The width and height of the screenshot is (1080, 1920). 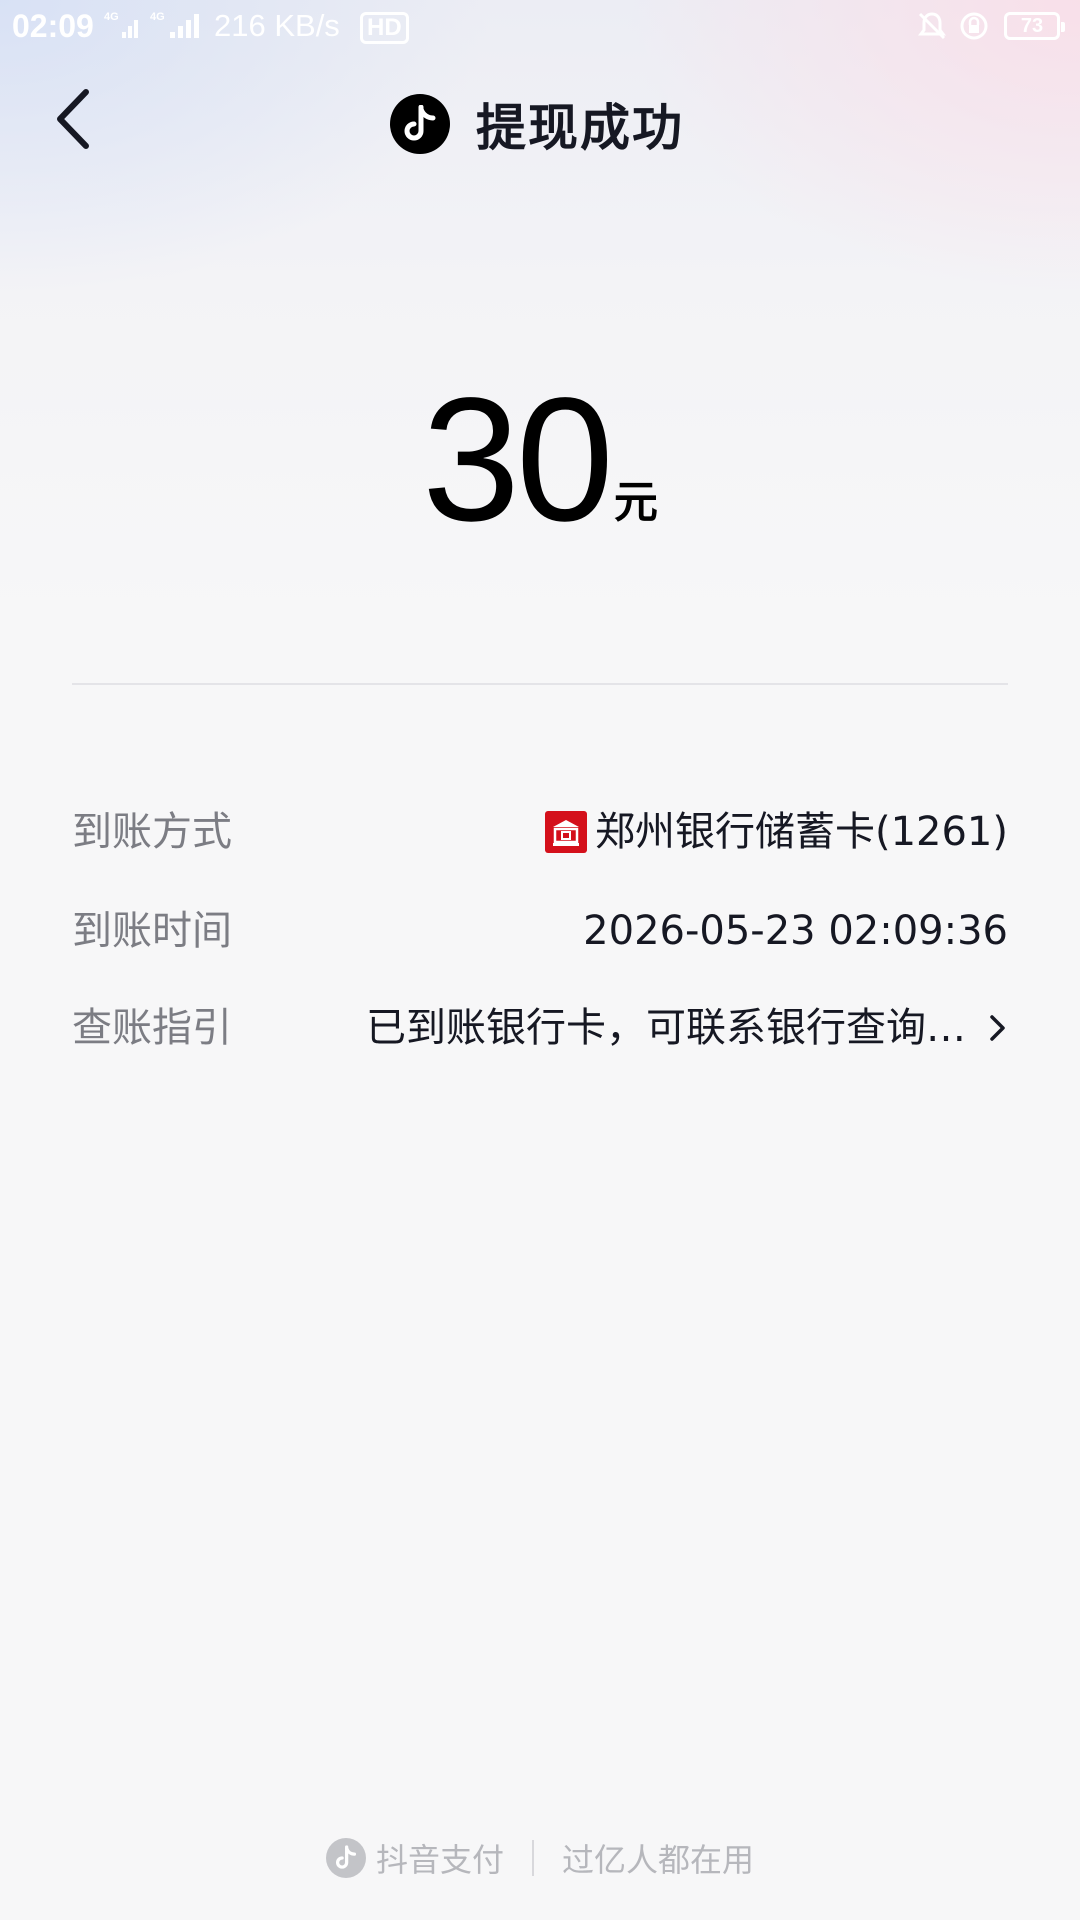 I want to click on tiktok-logo-icon, so click(x=420, y=124).